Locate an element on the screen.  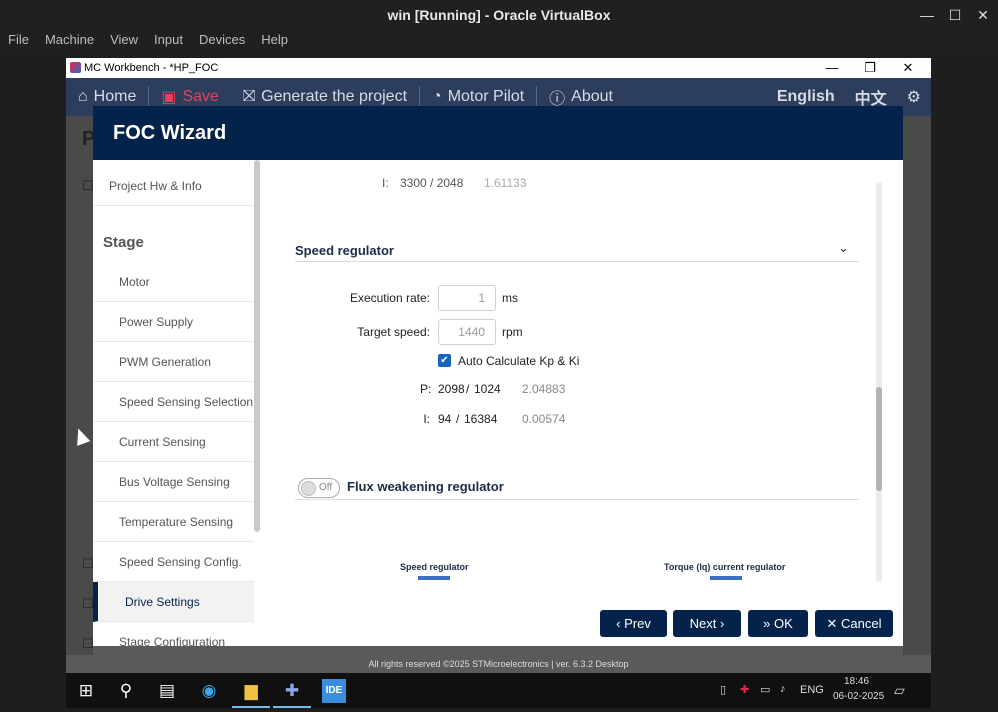
host-minimize-icon: — is located at coordinates (927, 15).